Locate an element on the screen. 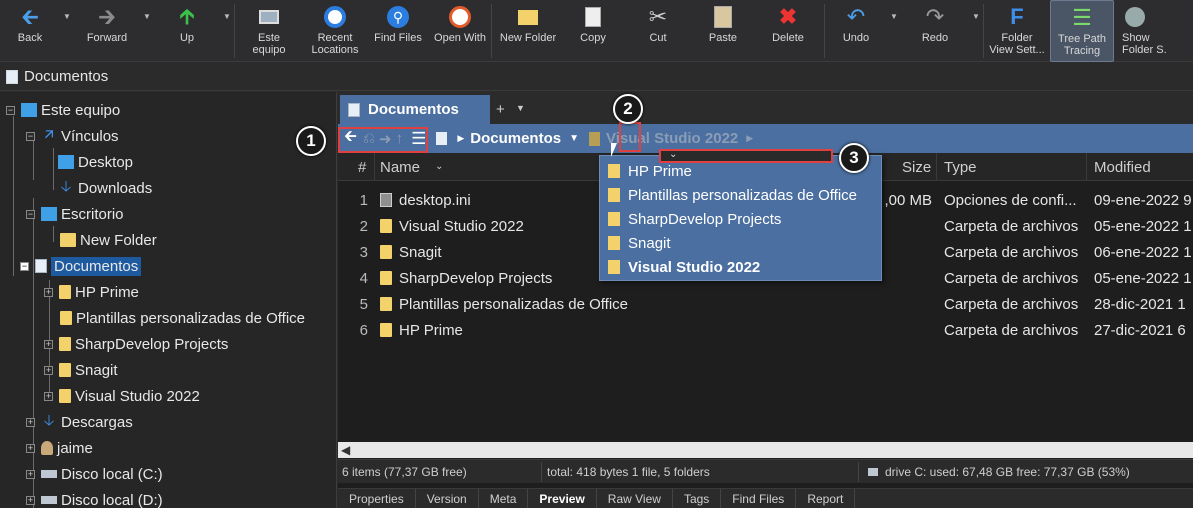 This screenshot has height=508, width=1193. forward-dropdown: ▼ is located at coordinates (147, 31).